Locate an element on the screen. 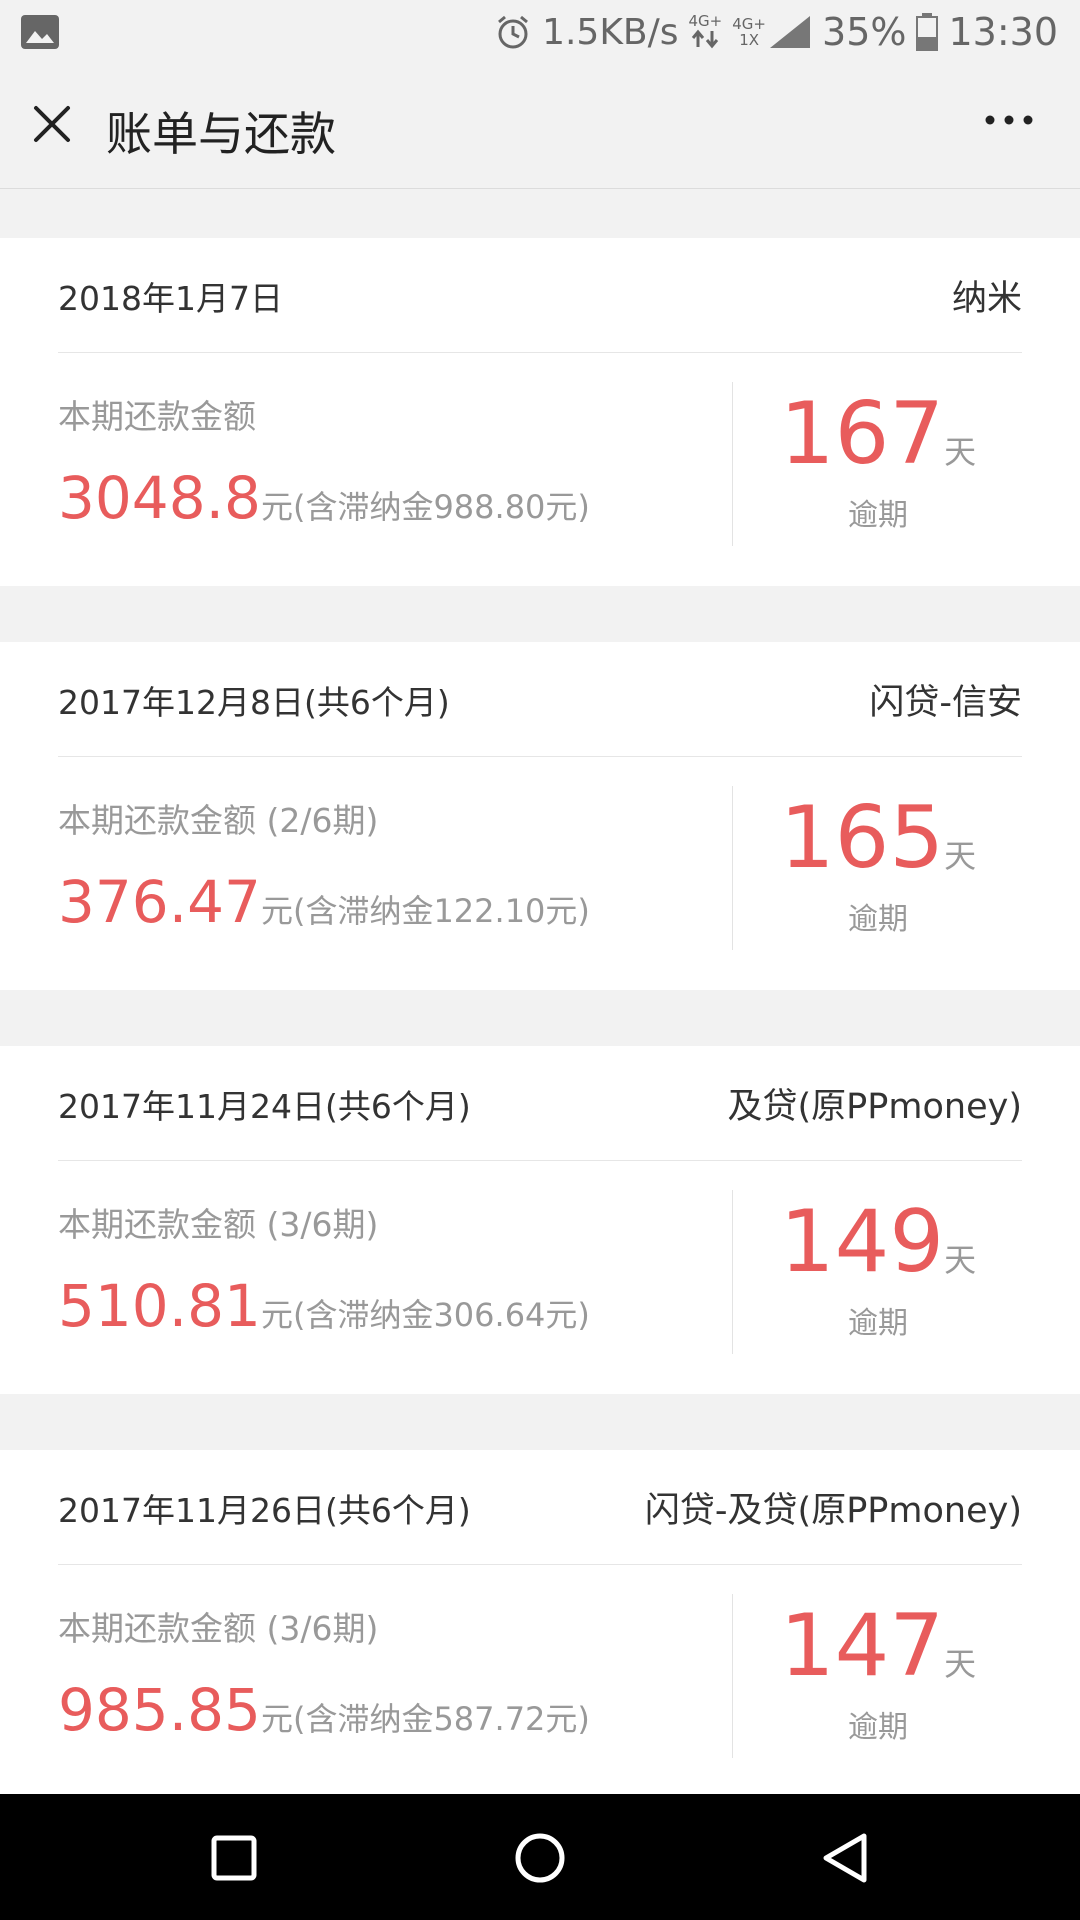 The image size is (1080, 1920). bill-card-body: 本期还款金额 3048.8元(含滞纳金988.80元) 167天 逾期 is located at coordinates (540, 469).